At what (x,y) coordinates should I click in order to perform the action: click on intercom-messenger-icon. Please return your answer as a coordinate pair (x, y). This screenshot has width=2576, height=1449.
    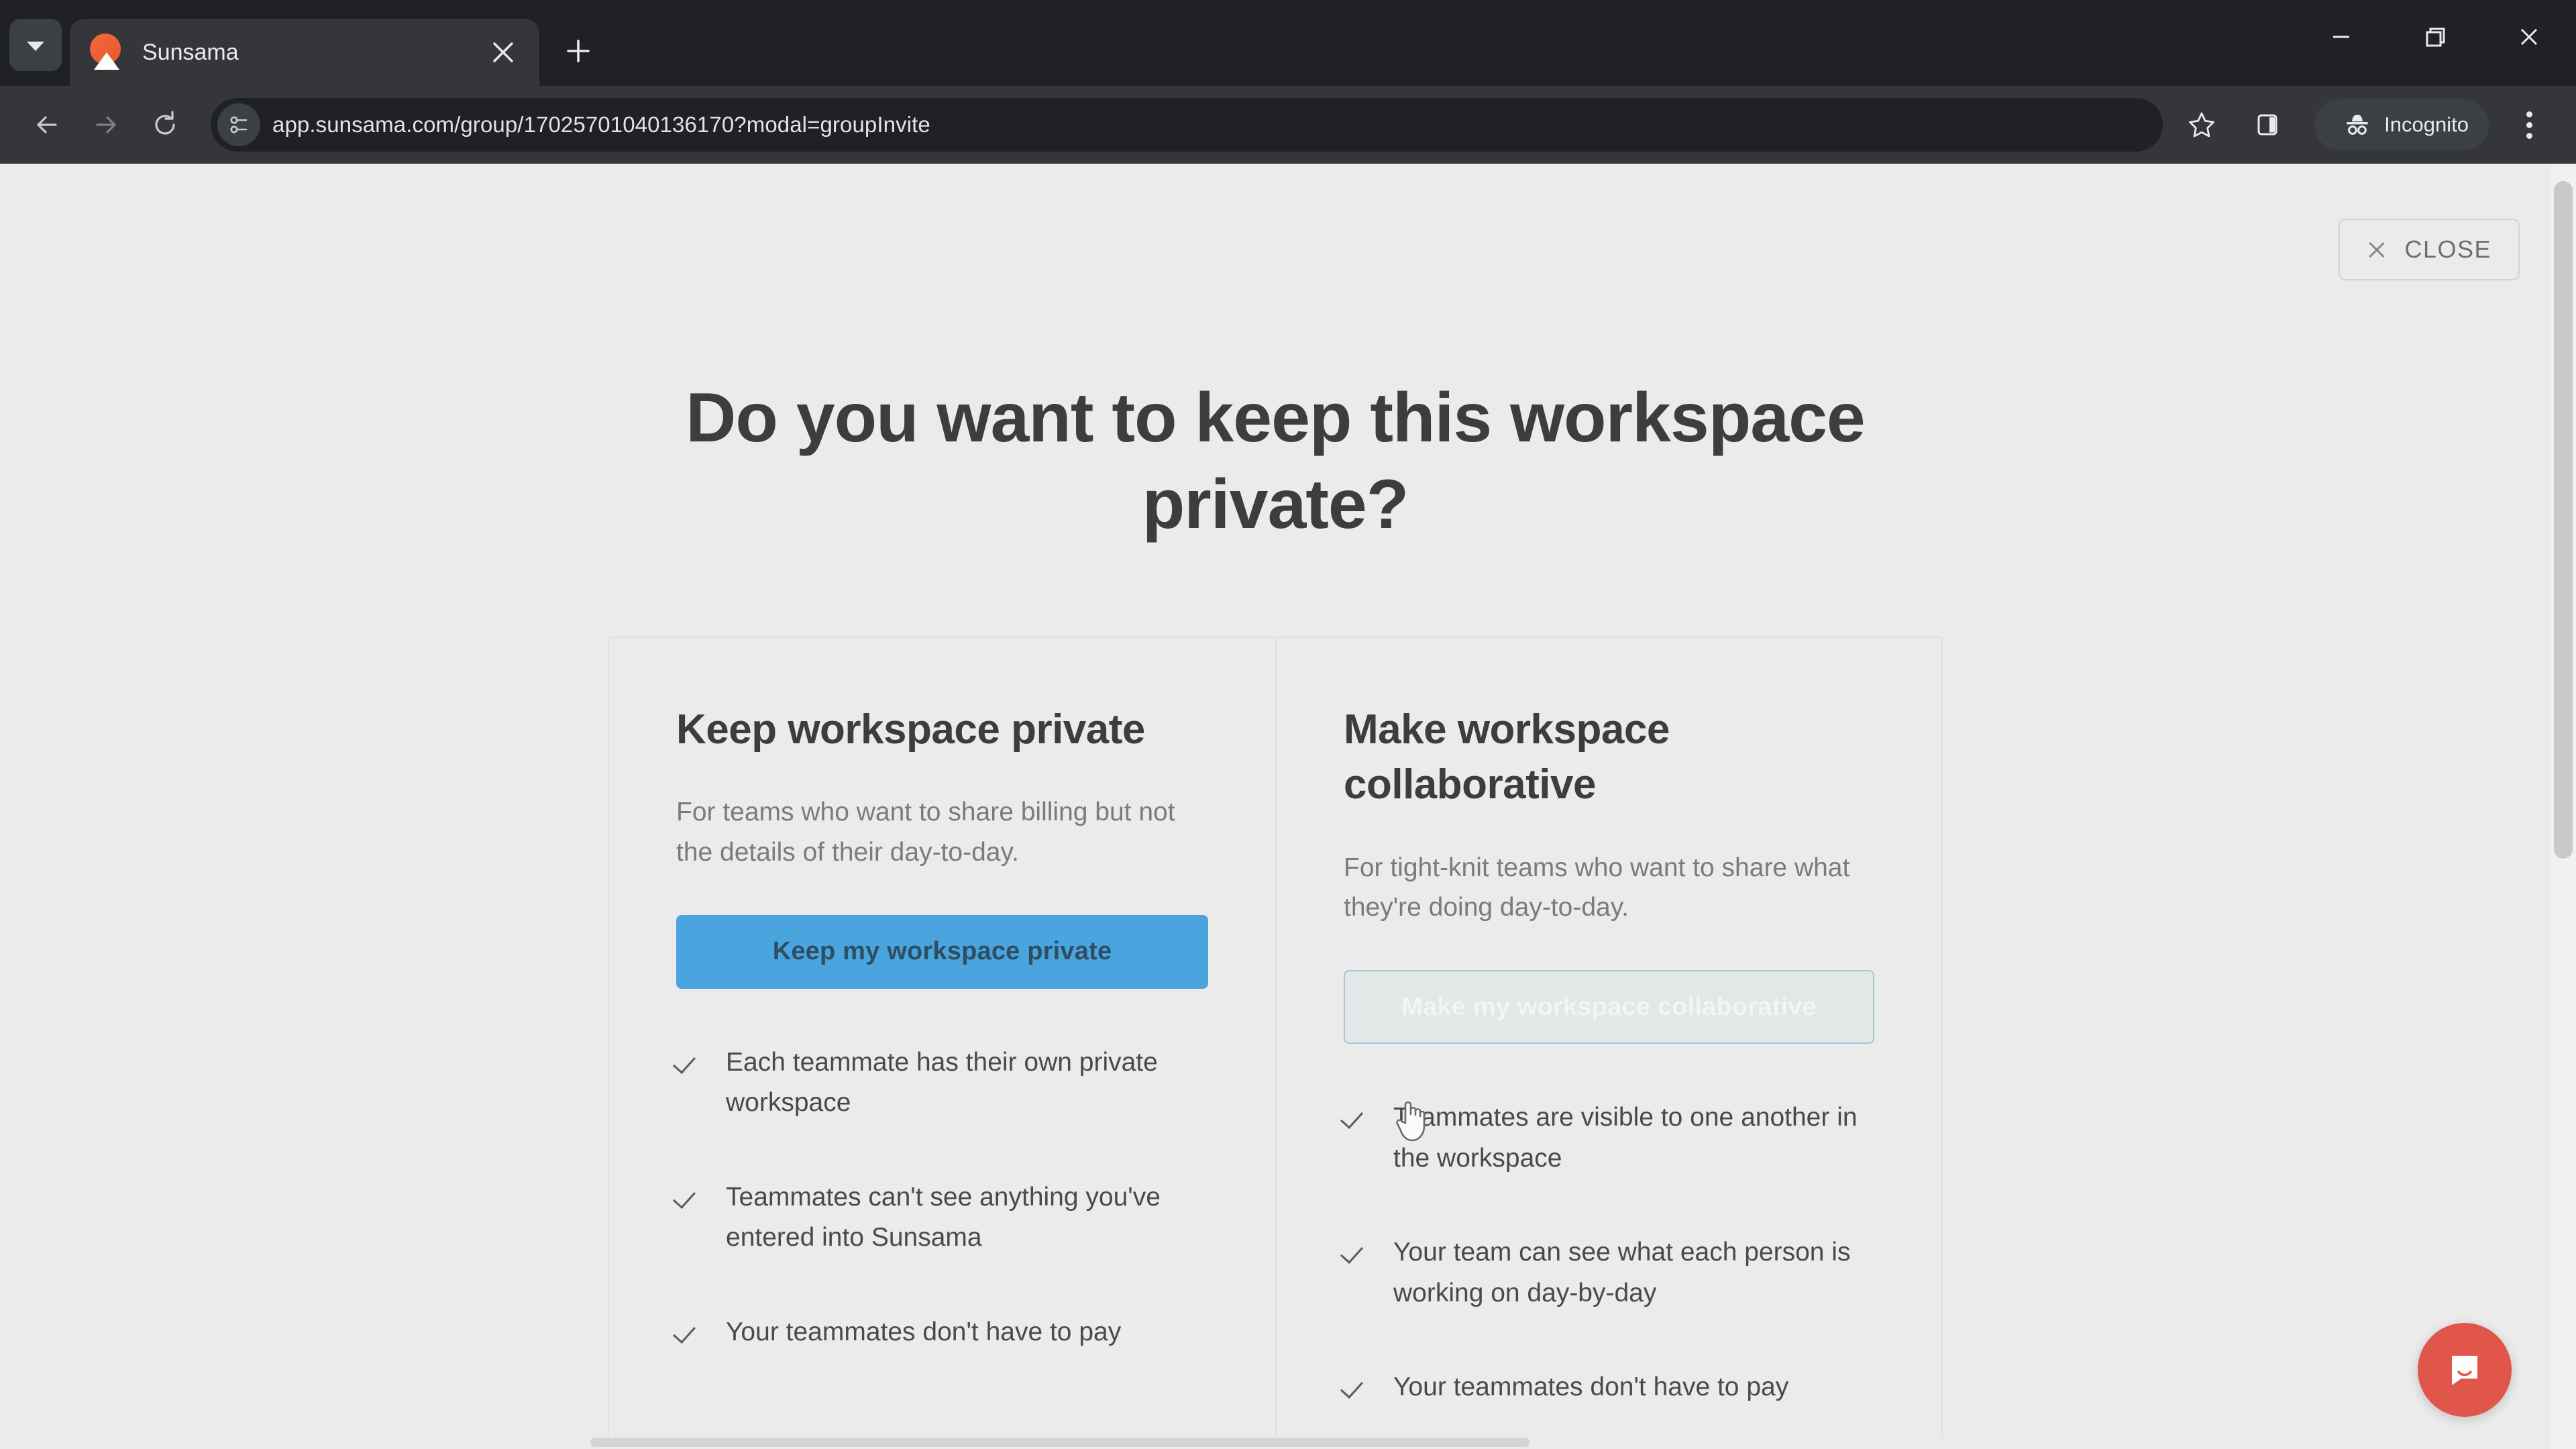
    Looking at the image, I should click on (2464, 1370).